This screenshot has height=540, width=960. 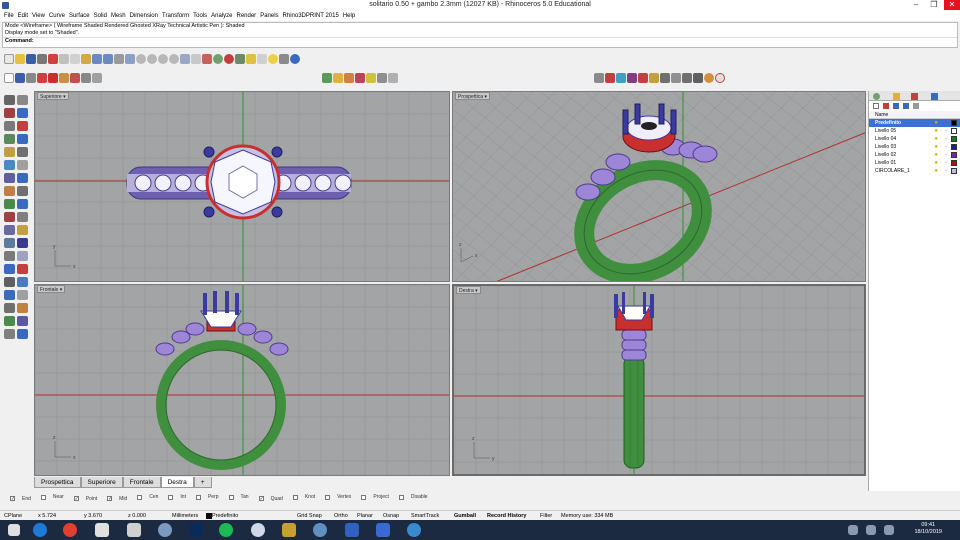 I want to click on layer-row: Livello 05 ● ▫, so click(x=914, y=131).